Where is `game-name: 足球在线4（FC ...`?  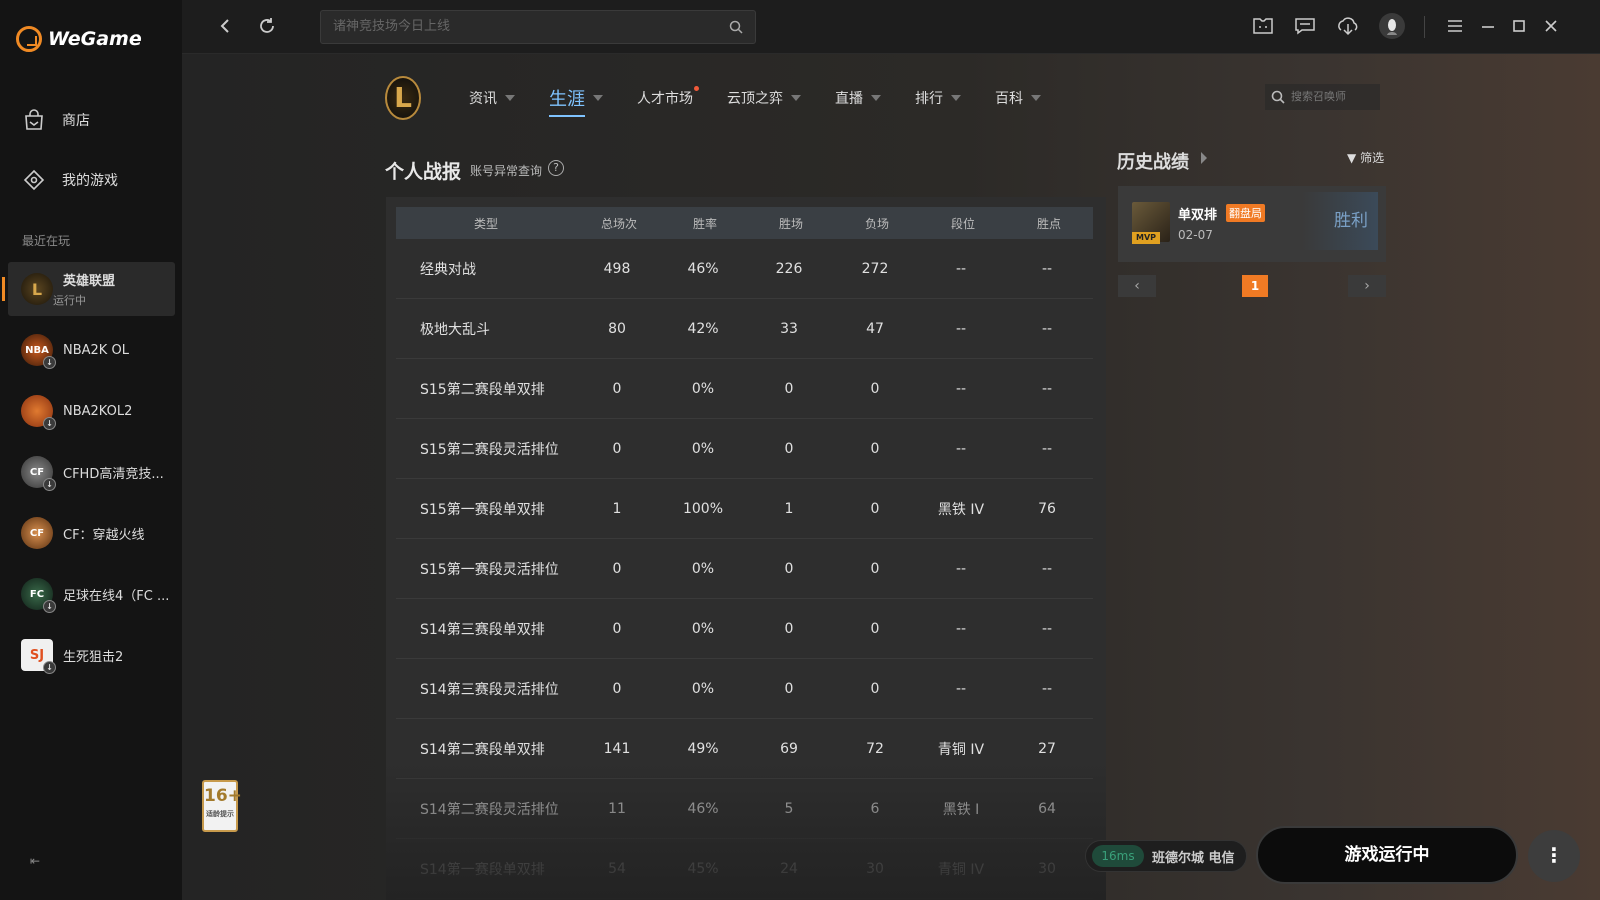
game-name: 足球在线4（FC ... is located at coordinates (116, 596).